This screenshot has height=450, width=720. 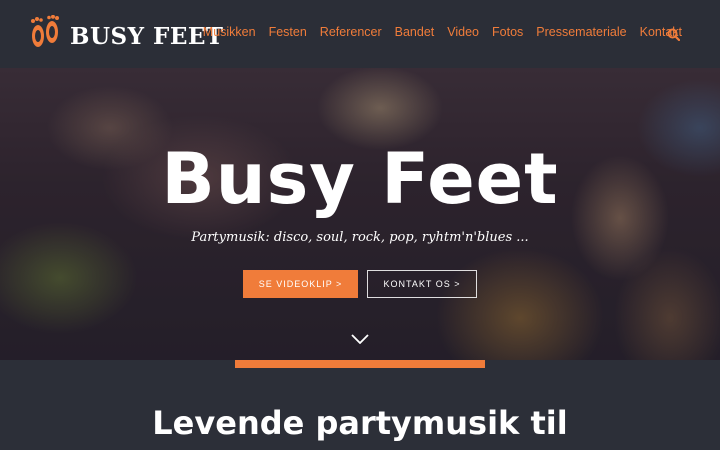 I want to click on contact-button: KONTAKT OS >, so click(x=422, y=284).